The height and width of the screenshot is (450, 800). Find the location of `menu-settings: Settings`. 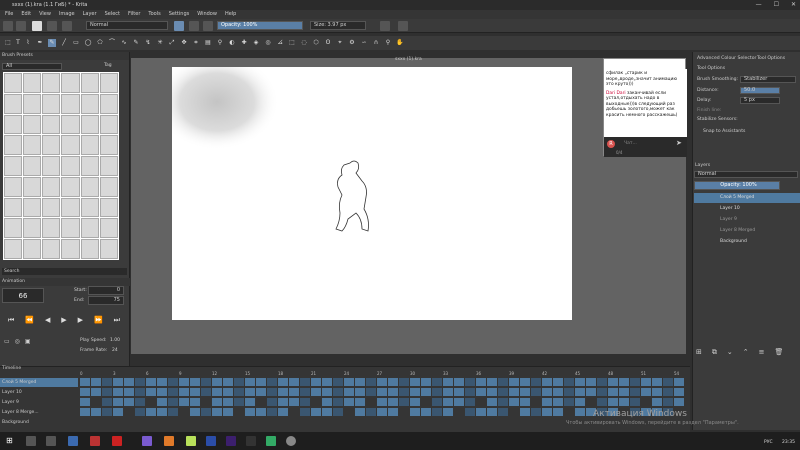

menu-settings: Settings is located at coordinates (179, 14).